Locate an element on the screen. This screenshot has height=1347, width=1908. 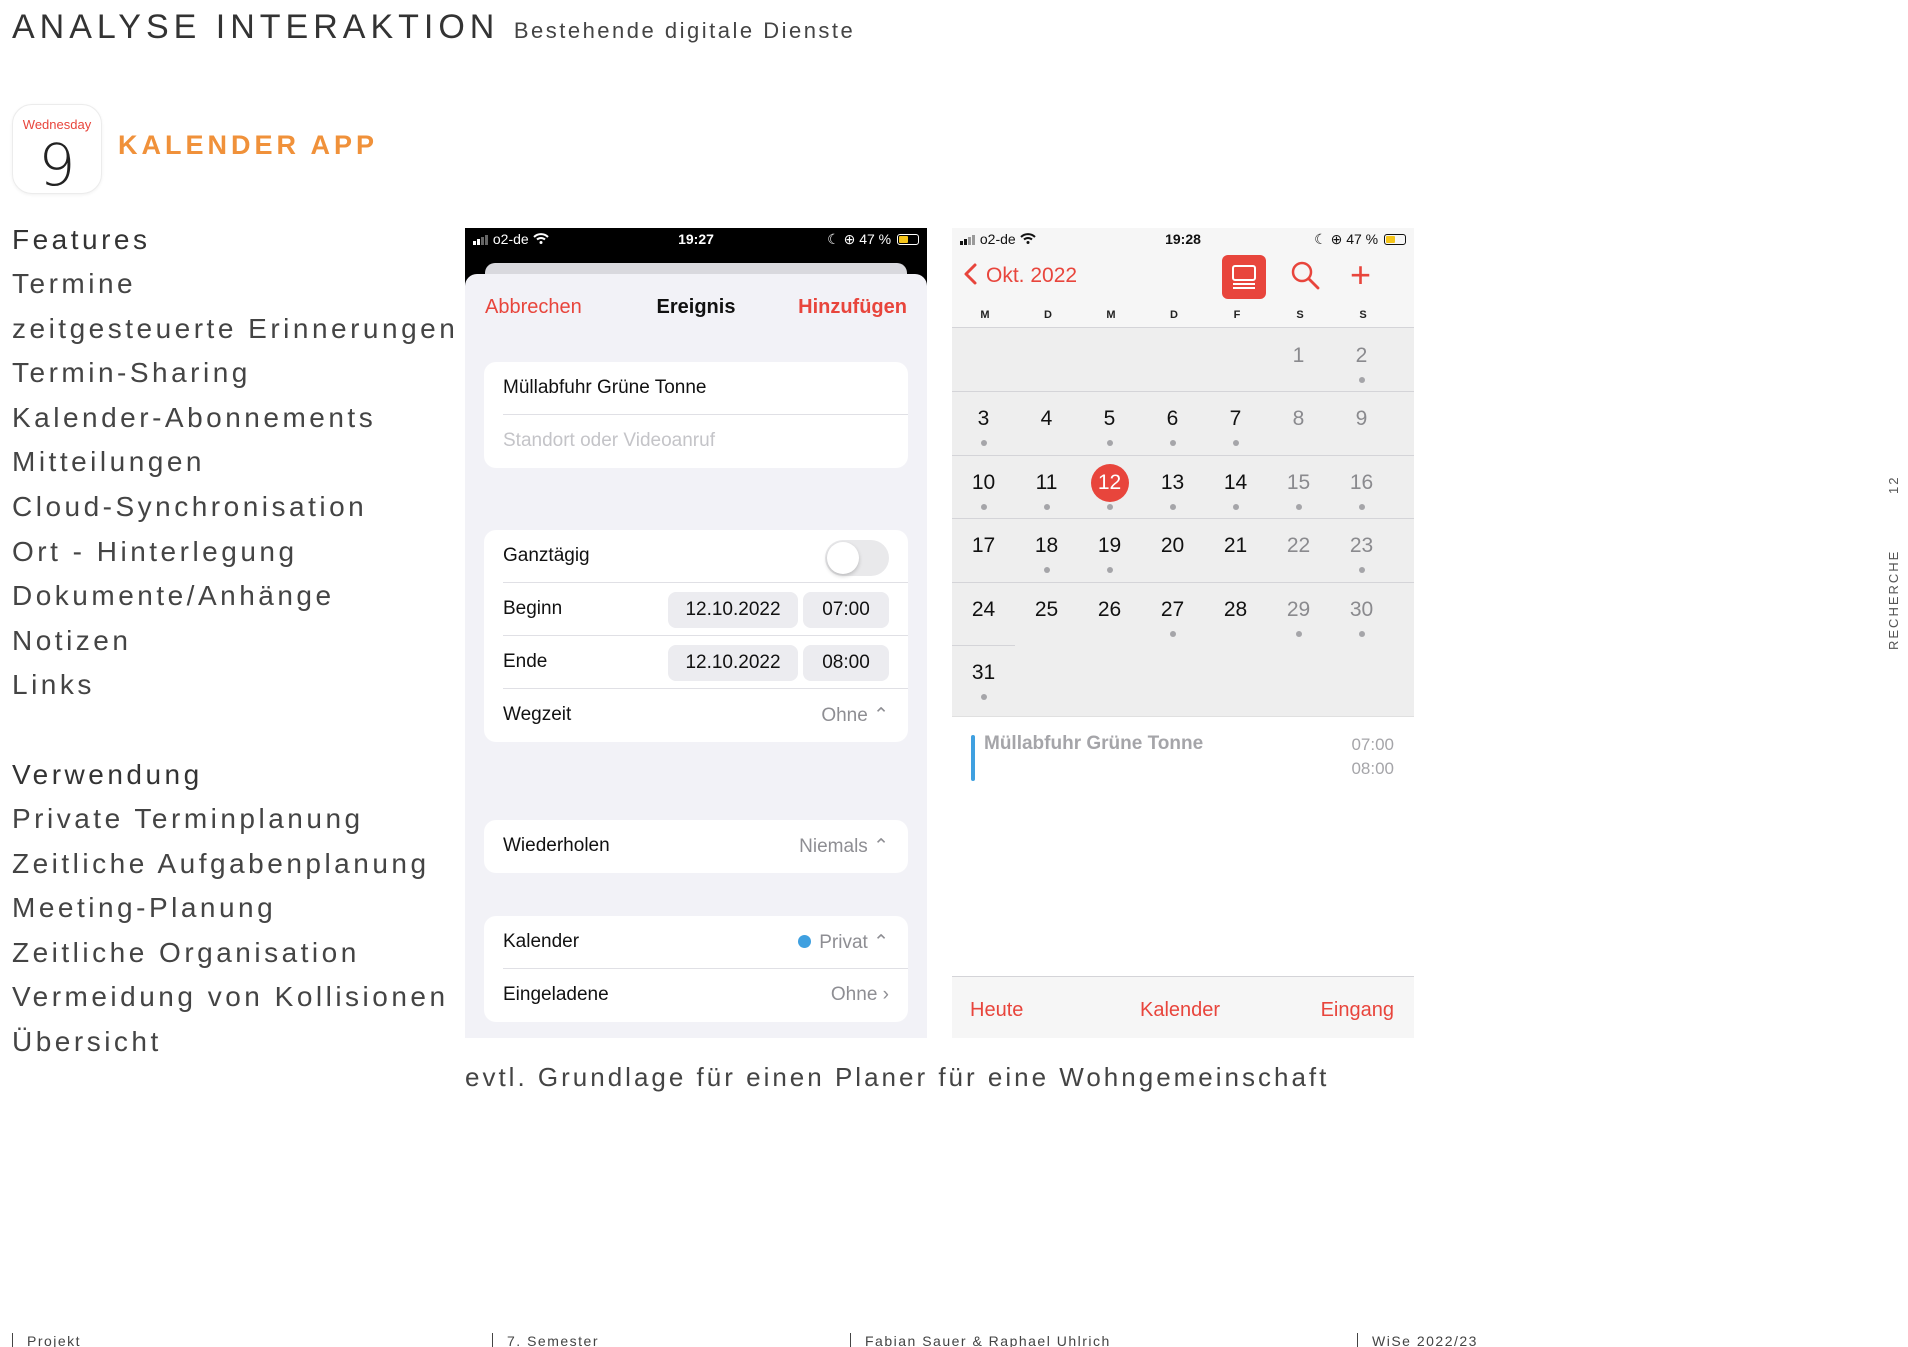
tab-inbox: Eingang is located at coordinates (1357, 1010).